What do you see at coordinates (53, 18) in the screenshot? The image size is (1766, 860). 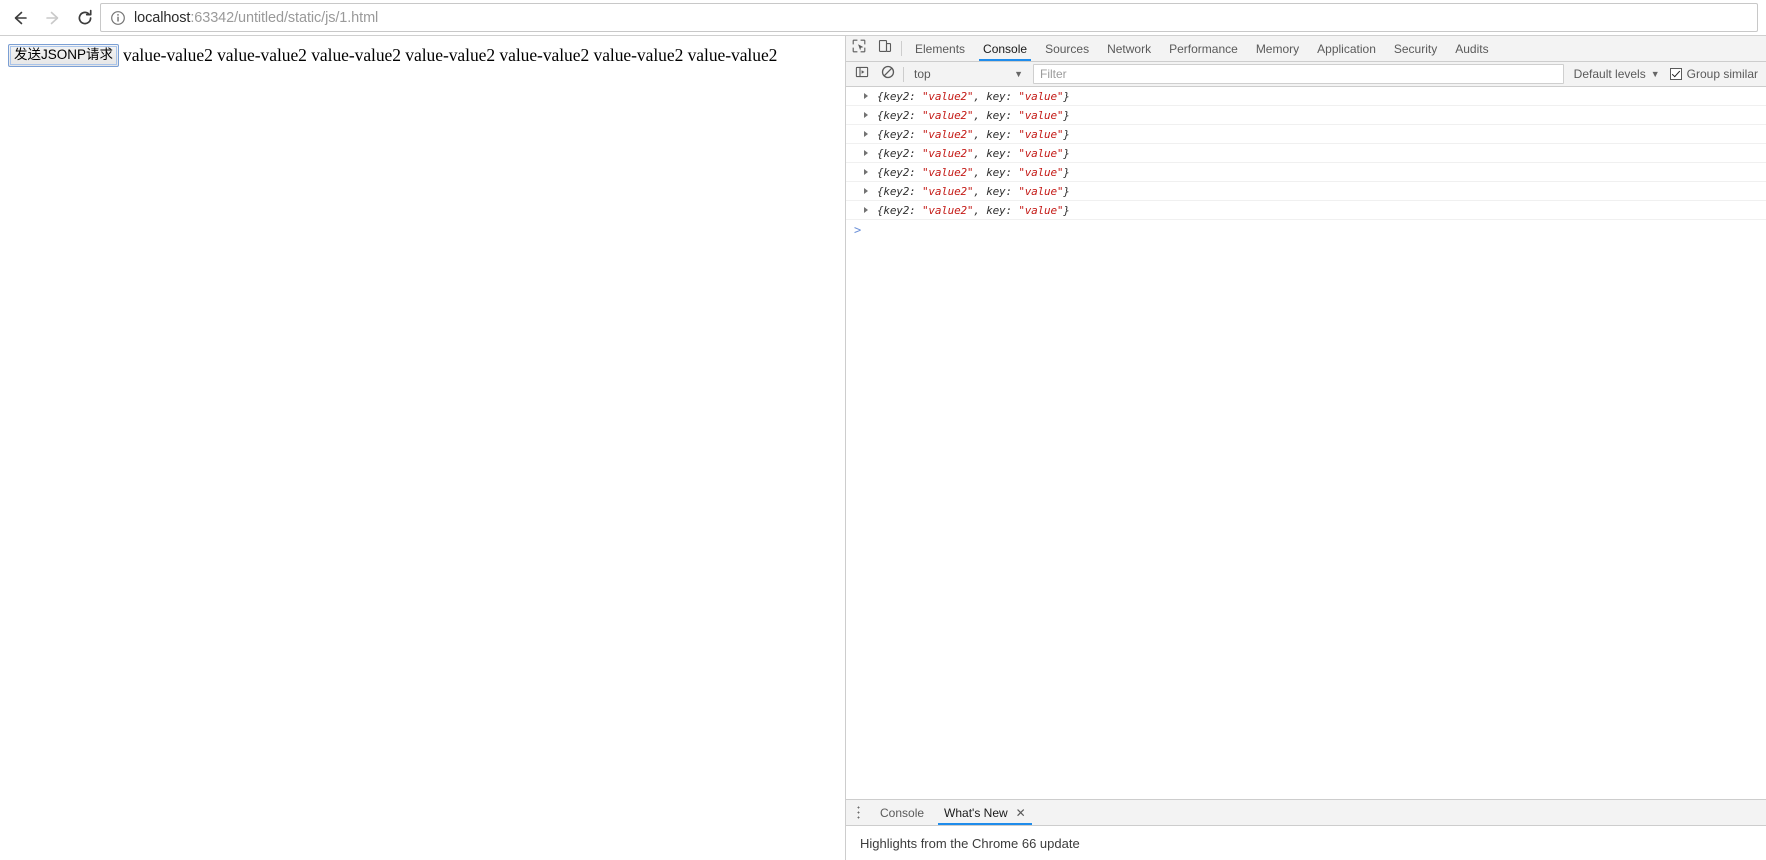 I see `forward-button` at bounding box center [53, 18].